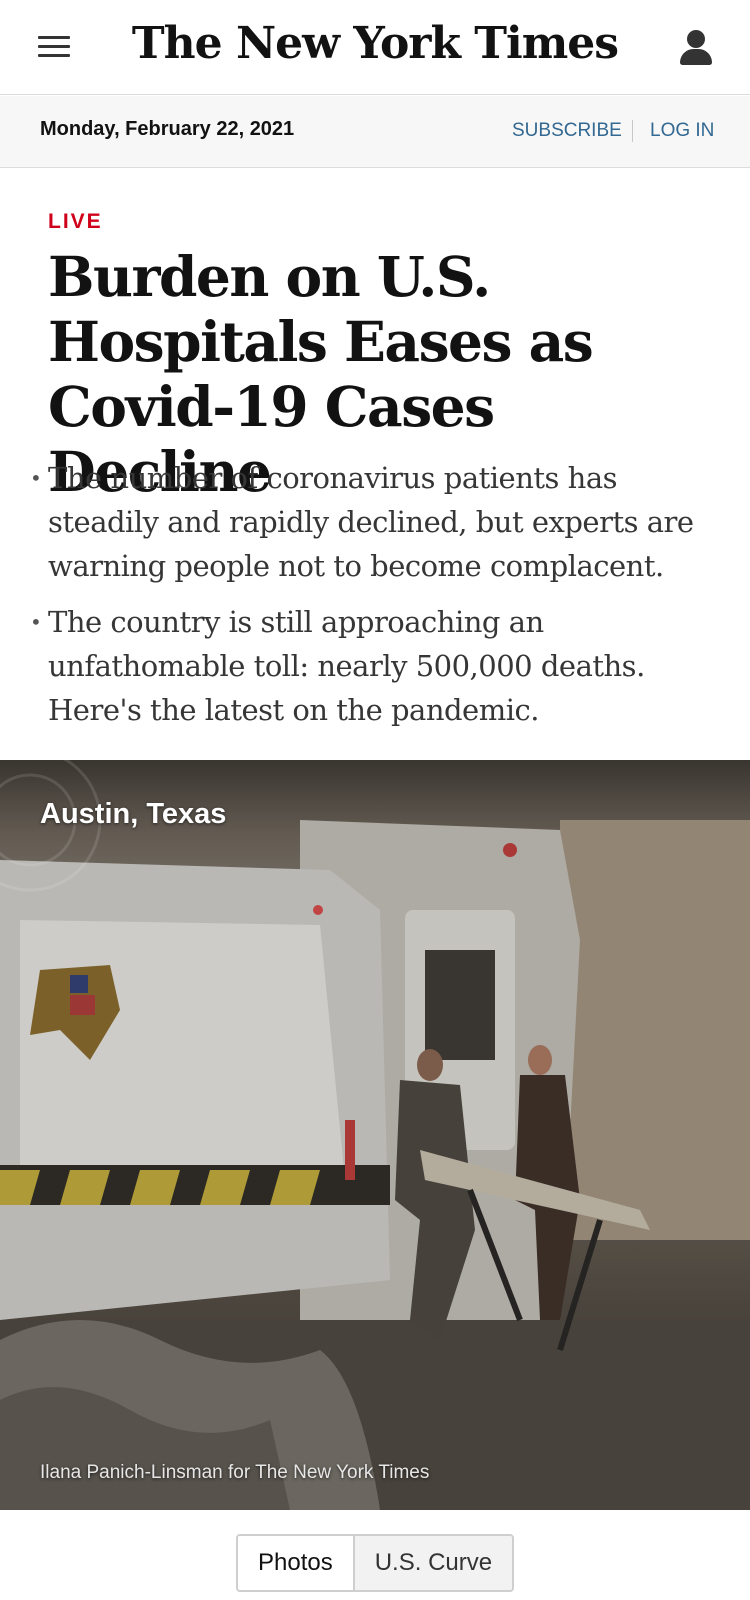 Image resolution: width=750 pixels, height=1600 pixels. What do you see at coordinates (567, 131) in the screenshot?
I see `subscribe-link: SUBSCRIBE` at bounding box center [567, 131].